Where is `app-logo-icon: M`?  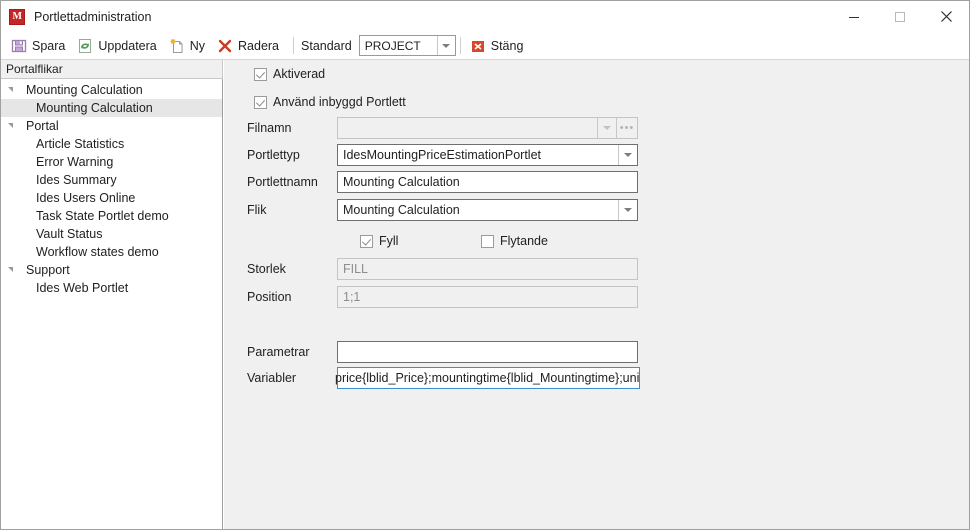
app-logo-icon: M is located at coordinates (17, 16).